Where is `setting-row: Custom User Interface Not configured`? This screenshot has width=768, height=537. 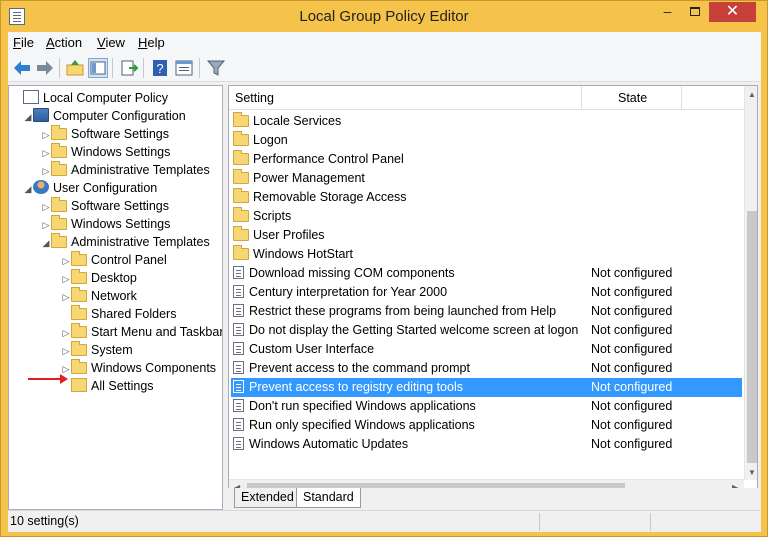
setting-row: Custom User Interface Not configured is located at coordinates (486, 349).